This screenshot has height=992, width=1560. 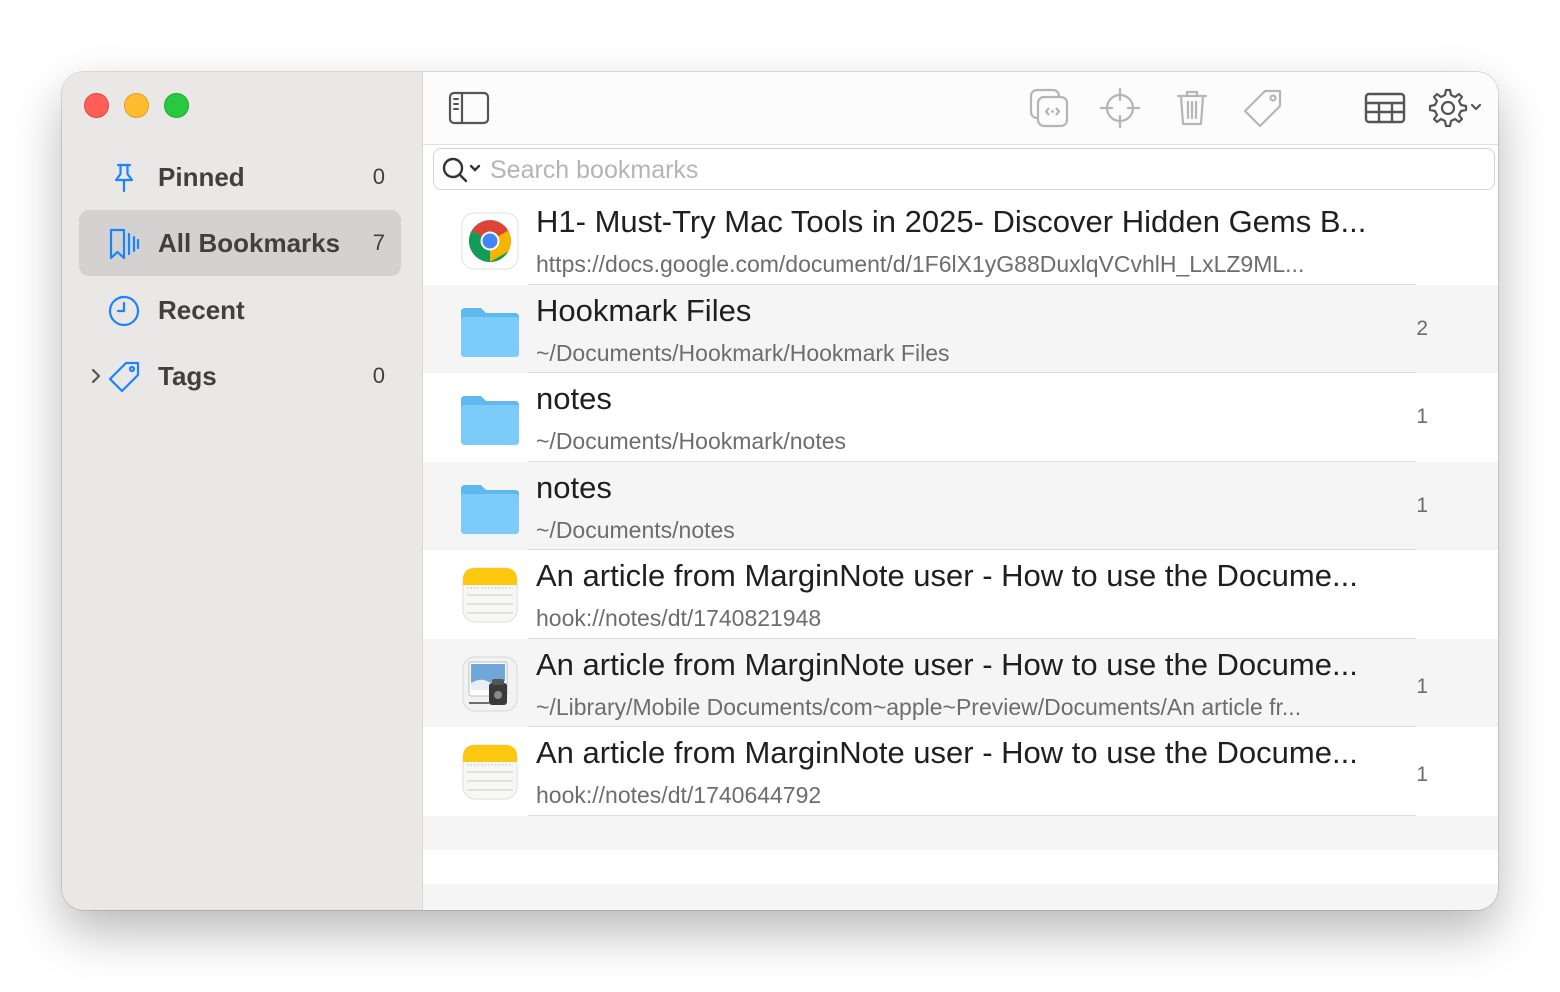 What do you see at coordinates (635, 529) in the screenshot?
I see `bookmark-path: ~/Documents/notes` at bounding box center [635, 529].